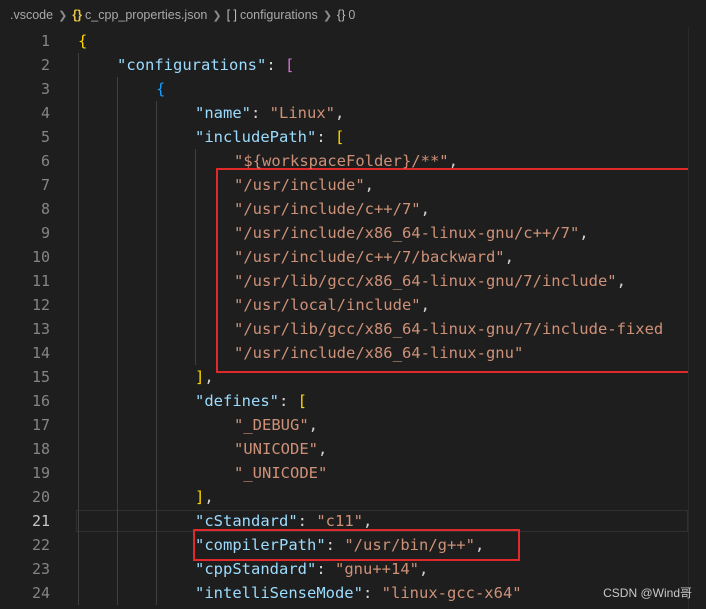  Describe the element at coordinates (206, 65) in the screenshot. I see `code-text: "configurations": [` at that location.